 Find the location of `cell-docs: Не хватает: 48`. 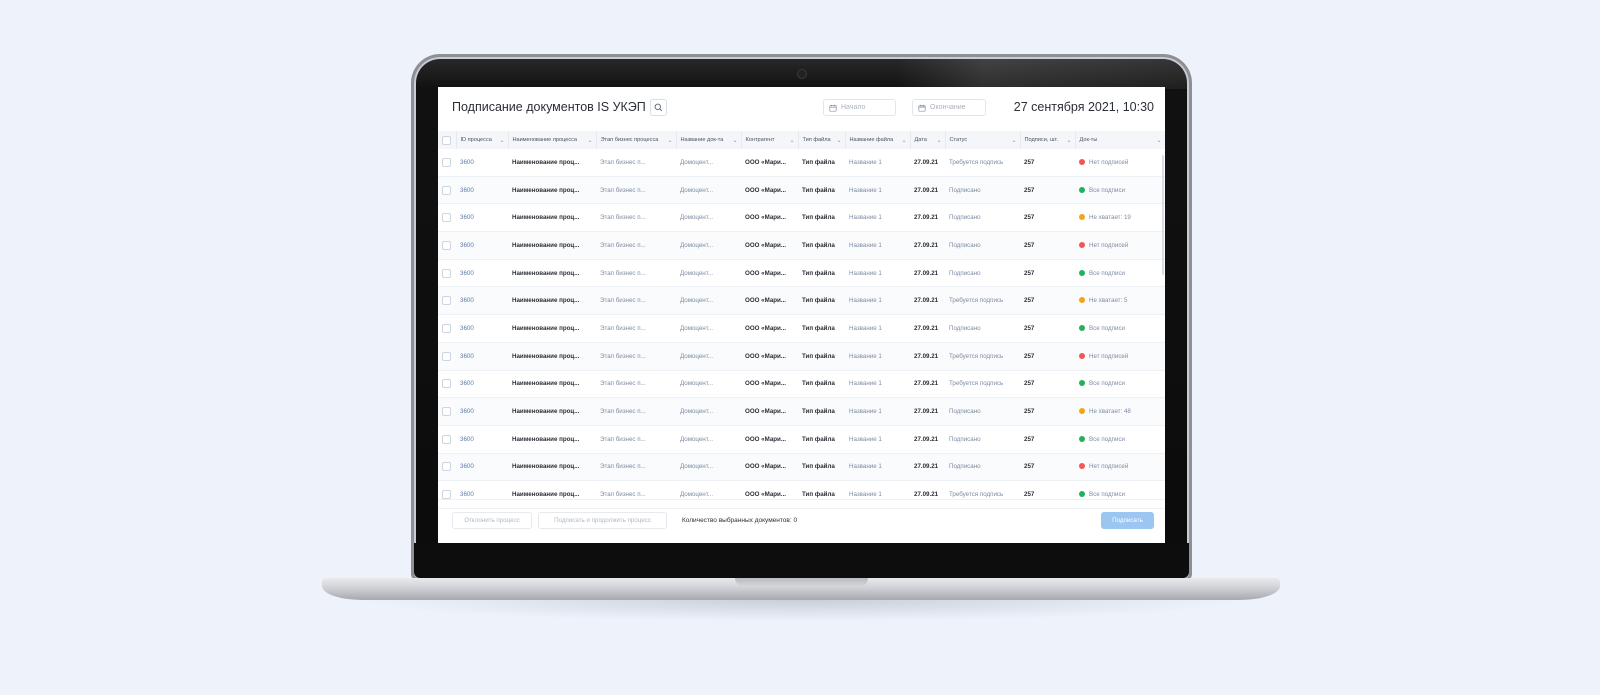

cell-docs: Не хватает: 48 is located at coordinates (1120, 411).